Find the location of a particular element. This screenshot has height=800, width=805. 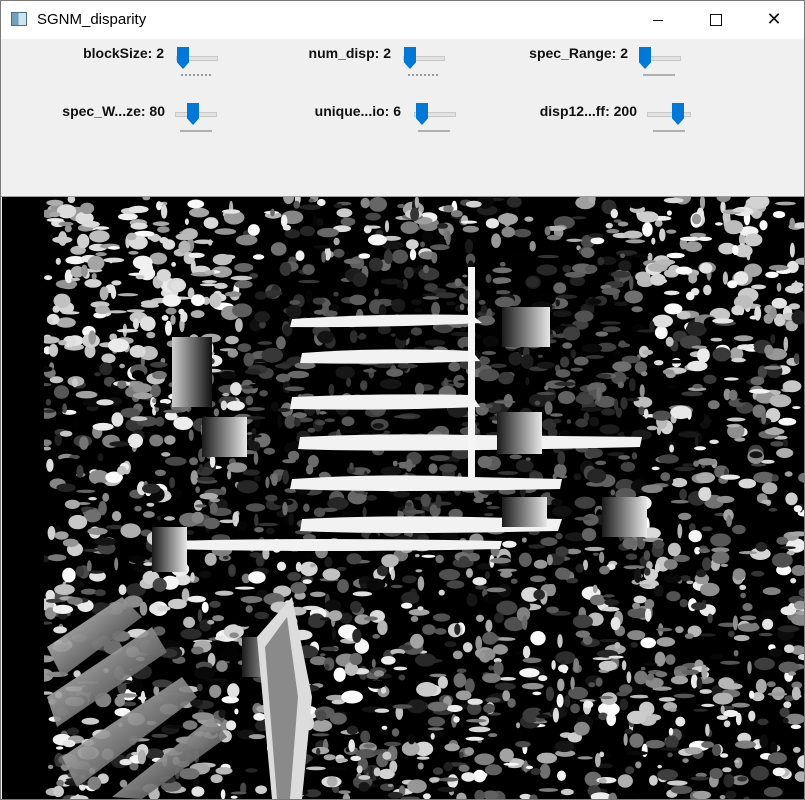

trackbar-ticks-spec-window is located at coordinates (196, 133).